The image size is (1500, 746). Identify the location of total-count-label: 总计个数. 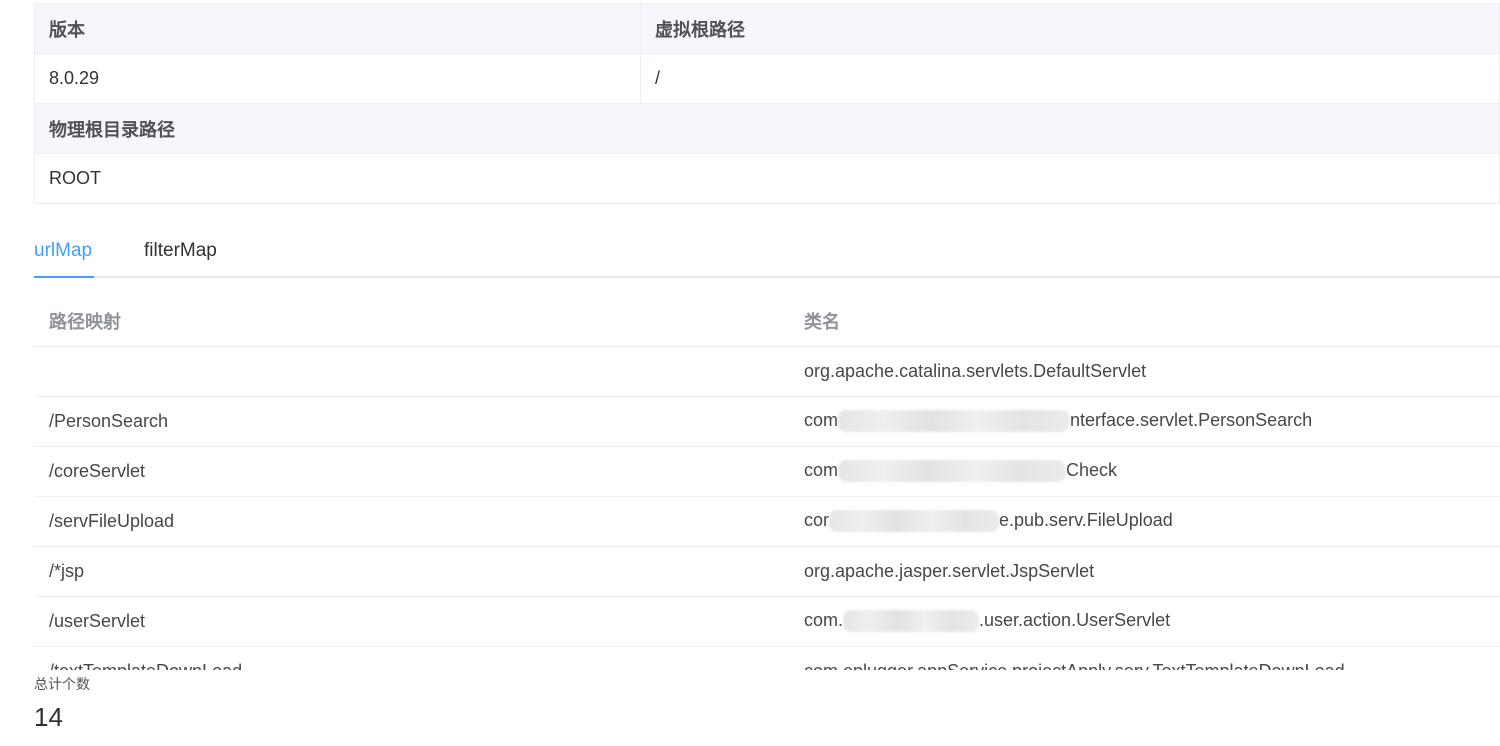
(62, 684).